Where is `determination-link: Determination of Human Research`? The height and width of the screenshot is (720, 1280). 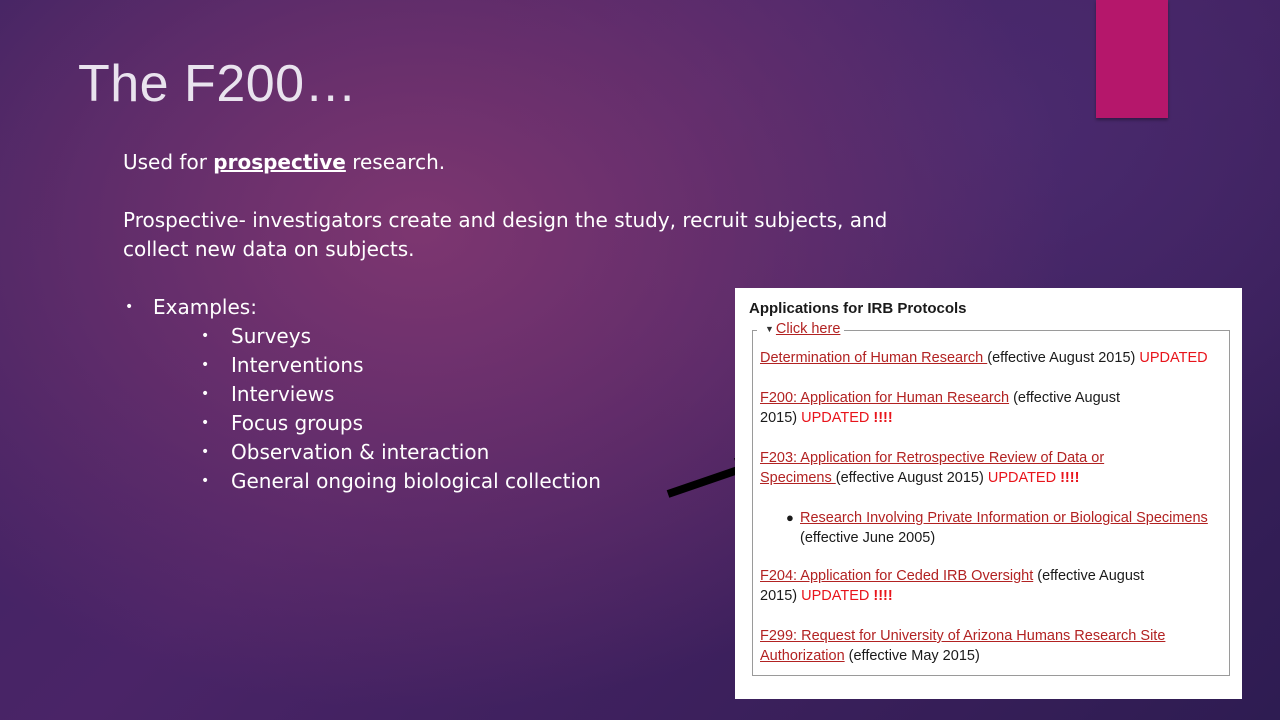
determination-link: Determination of Human Research is located at coordinates (873, 358).